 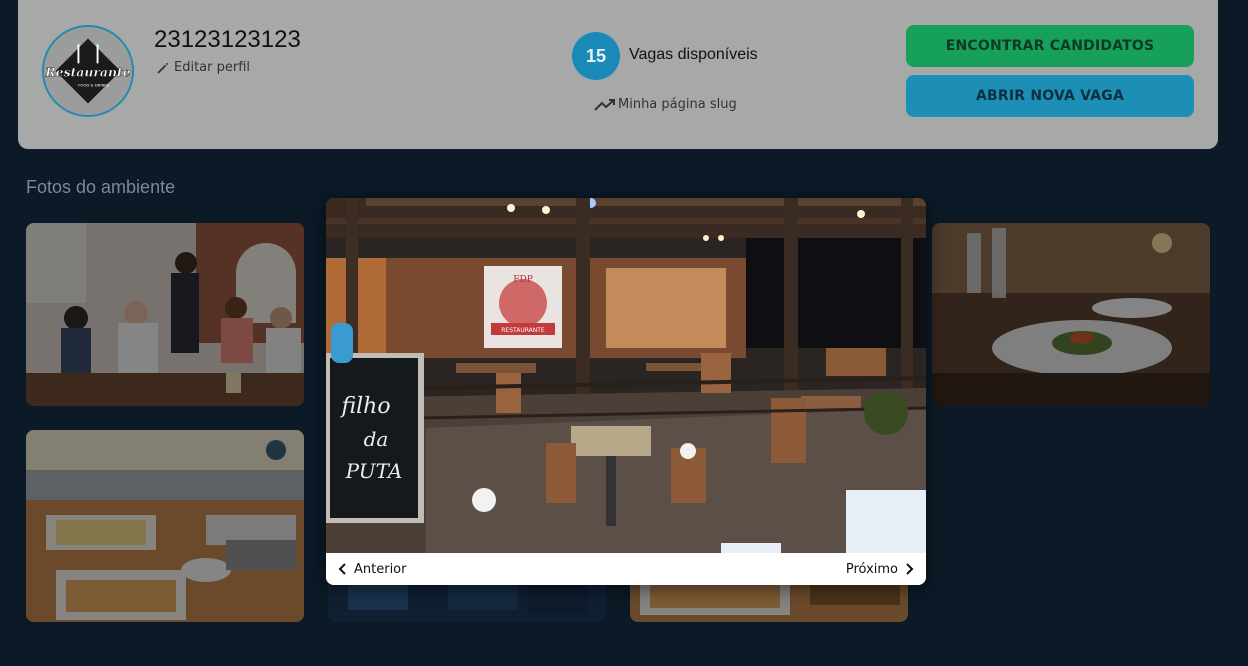 What do you see at coordinates (693, 54) in the screenshot?
I see `vagas-label: Vagas disponíveis` at bounding box center [693, 54].